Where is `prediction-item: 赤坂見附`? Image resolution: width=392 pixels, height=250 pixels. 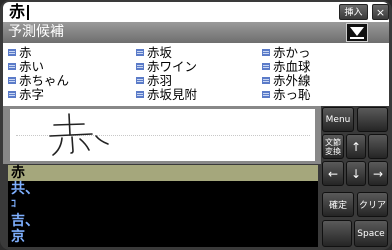 prediction-item: 赤坂見附 is located at coordinates (166, 94).